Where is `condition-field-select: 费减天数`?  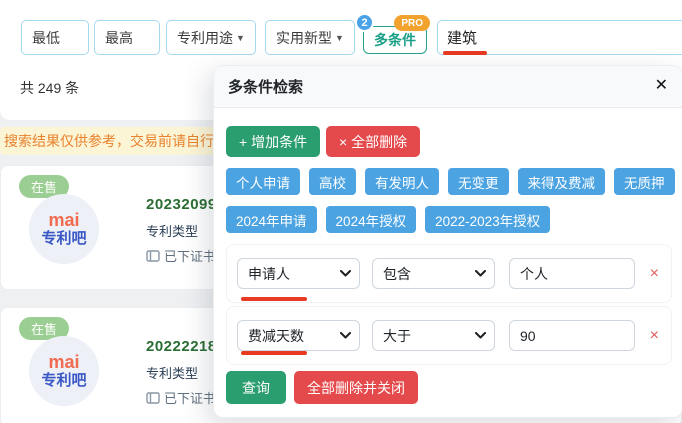 condition-field-select: 费减天数 is located at coordinates (298, 335).